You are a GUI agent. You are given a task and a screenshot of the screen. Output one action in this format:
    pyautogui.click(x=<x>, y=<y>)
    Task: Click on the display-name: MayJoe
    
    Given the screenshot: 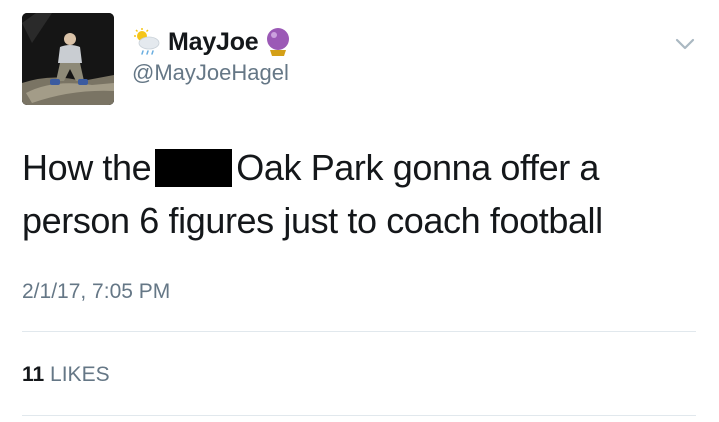 What is the action you would take?
    pyautogui.click(x=213, y=42)
    